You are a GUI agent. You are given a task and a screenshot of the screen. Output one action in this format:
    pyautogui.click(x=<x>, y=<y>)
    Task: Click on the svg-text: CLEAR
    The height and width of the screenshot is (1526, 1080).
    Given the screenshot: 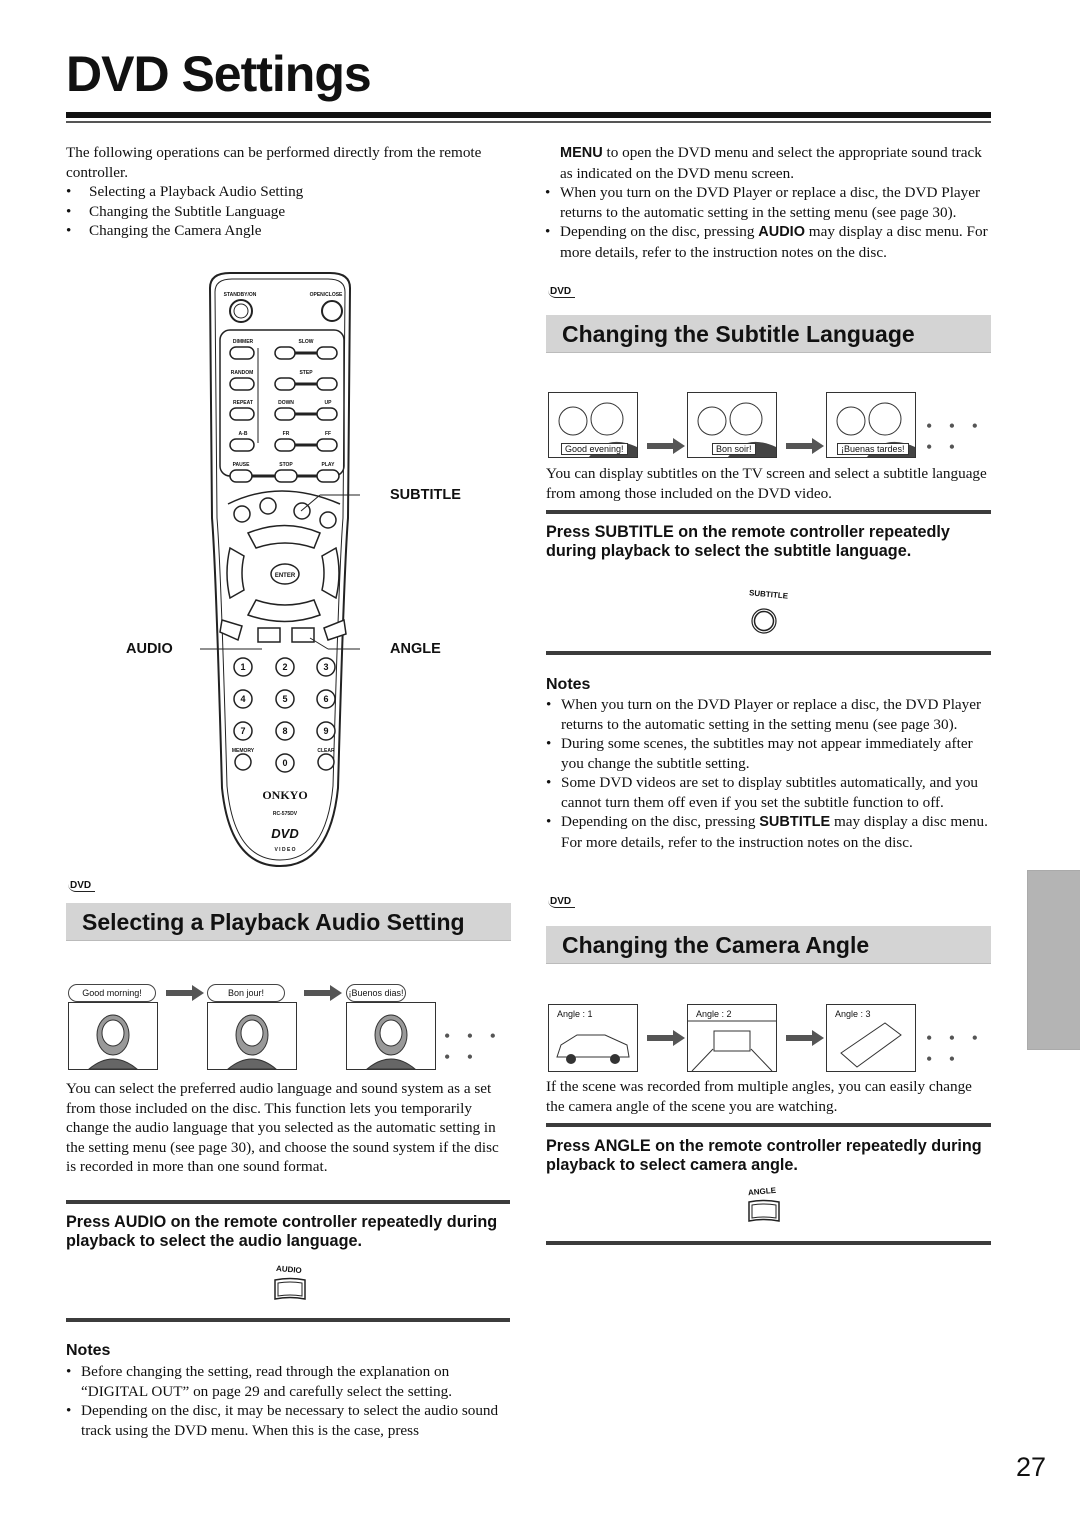 What is the action you would take?
    pyautogui.click(x=326, y=751)
    